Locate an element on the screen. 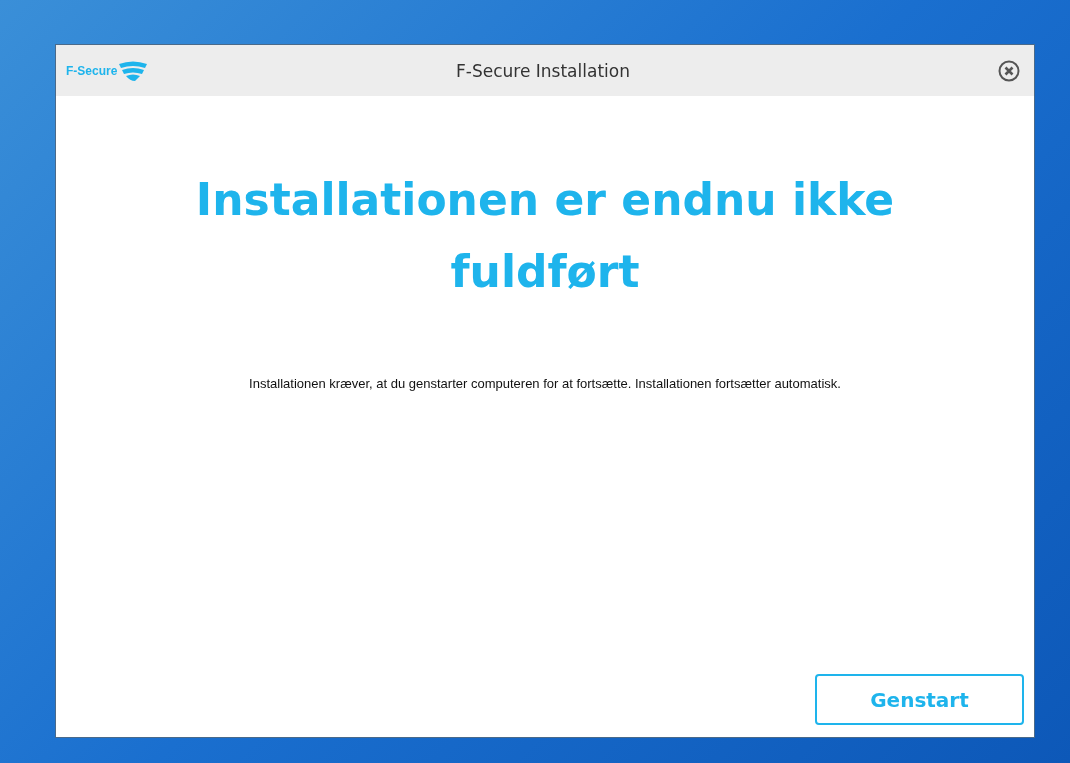 This screenshot has width=1070, height=763. message-text: Installationen kræver, at du genstarter computeren for at fortsætte. Installationen fortsætter automatisk. is located at coordinates (545, 384).